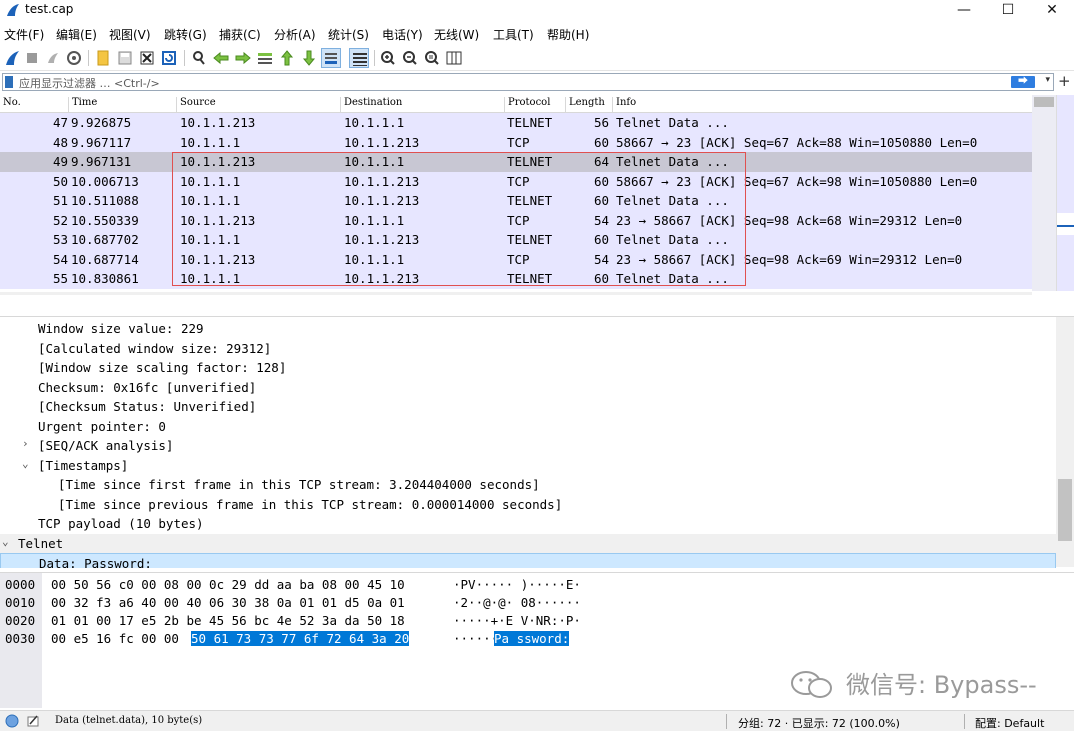 The height and width of the screenshot is (731, 1074). Describe the element at coordinates (295, 34) in the screenshot. I see `menu-analyze: 分析(A)` at that location.